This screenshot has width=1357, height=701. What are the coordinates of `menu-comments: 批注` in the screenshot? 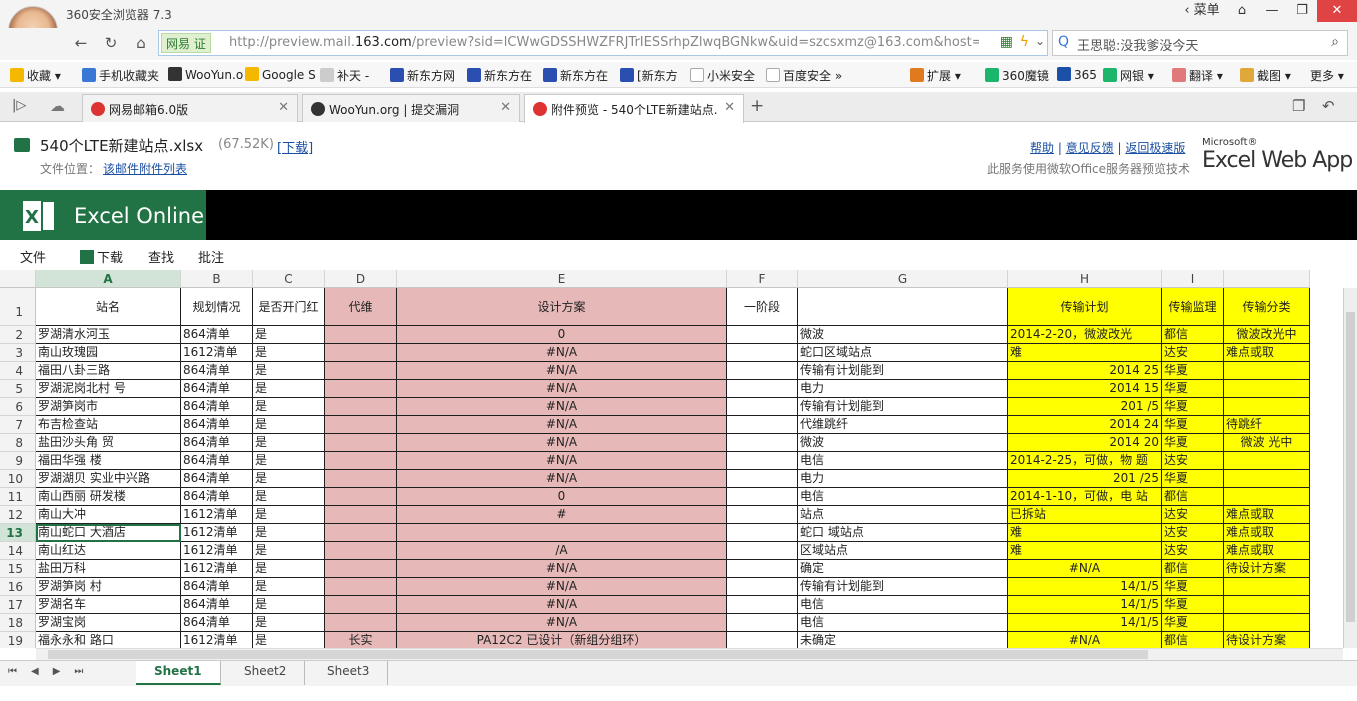 It's located at (211, 256).